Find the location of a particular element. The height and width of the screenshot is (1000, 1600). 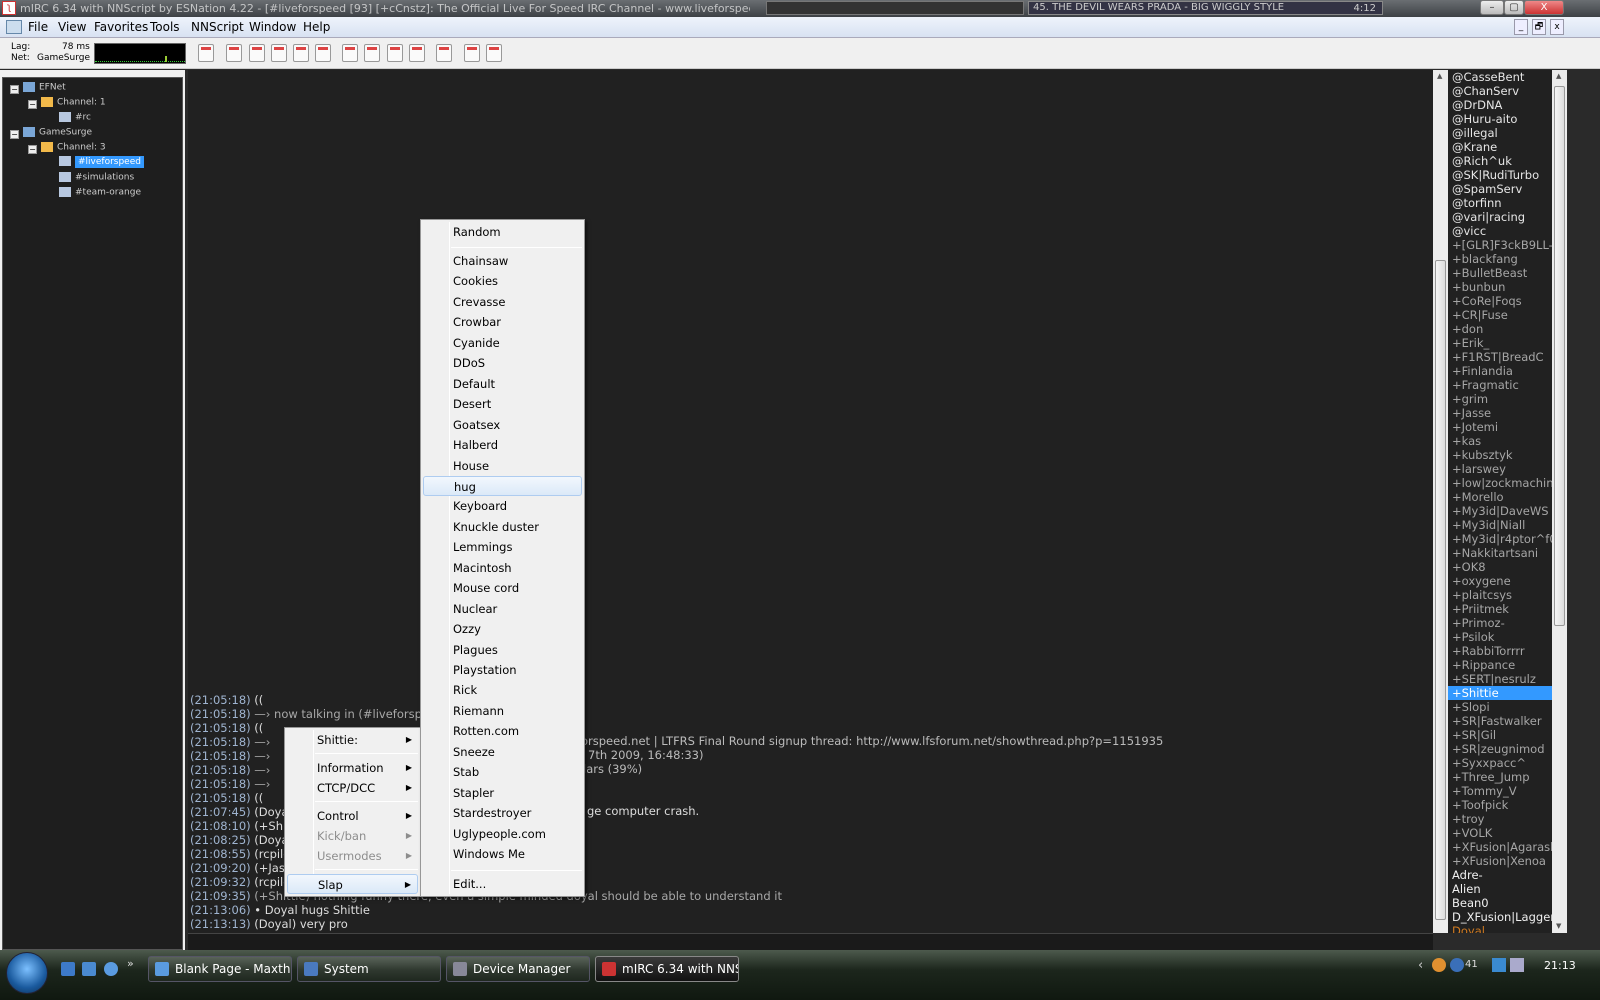

nick-item: +Erik_ is located at coordinates (1502, 343).